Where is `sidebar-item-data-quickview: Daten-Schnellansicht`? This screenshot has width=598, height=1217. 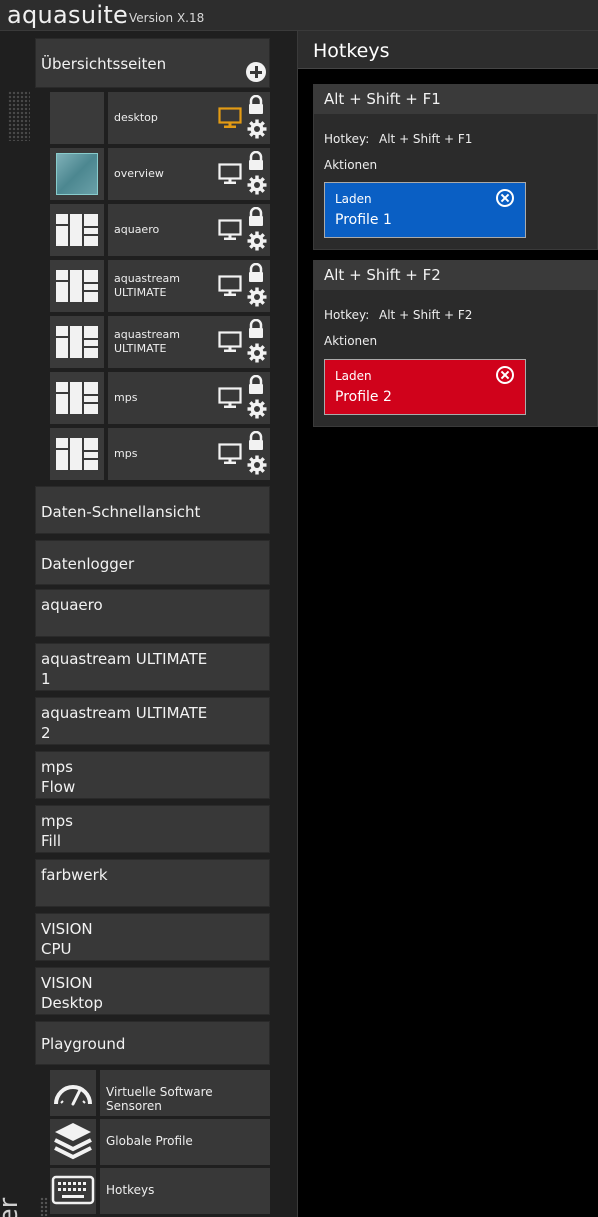
sidebar-item-data-quickview: Daten-Schnellansicht is located at coordinates (152, 510).